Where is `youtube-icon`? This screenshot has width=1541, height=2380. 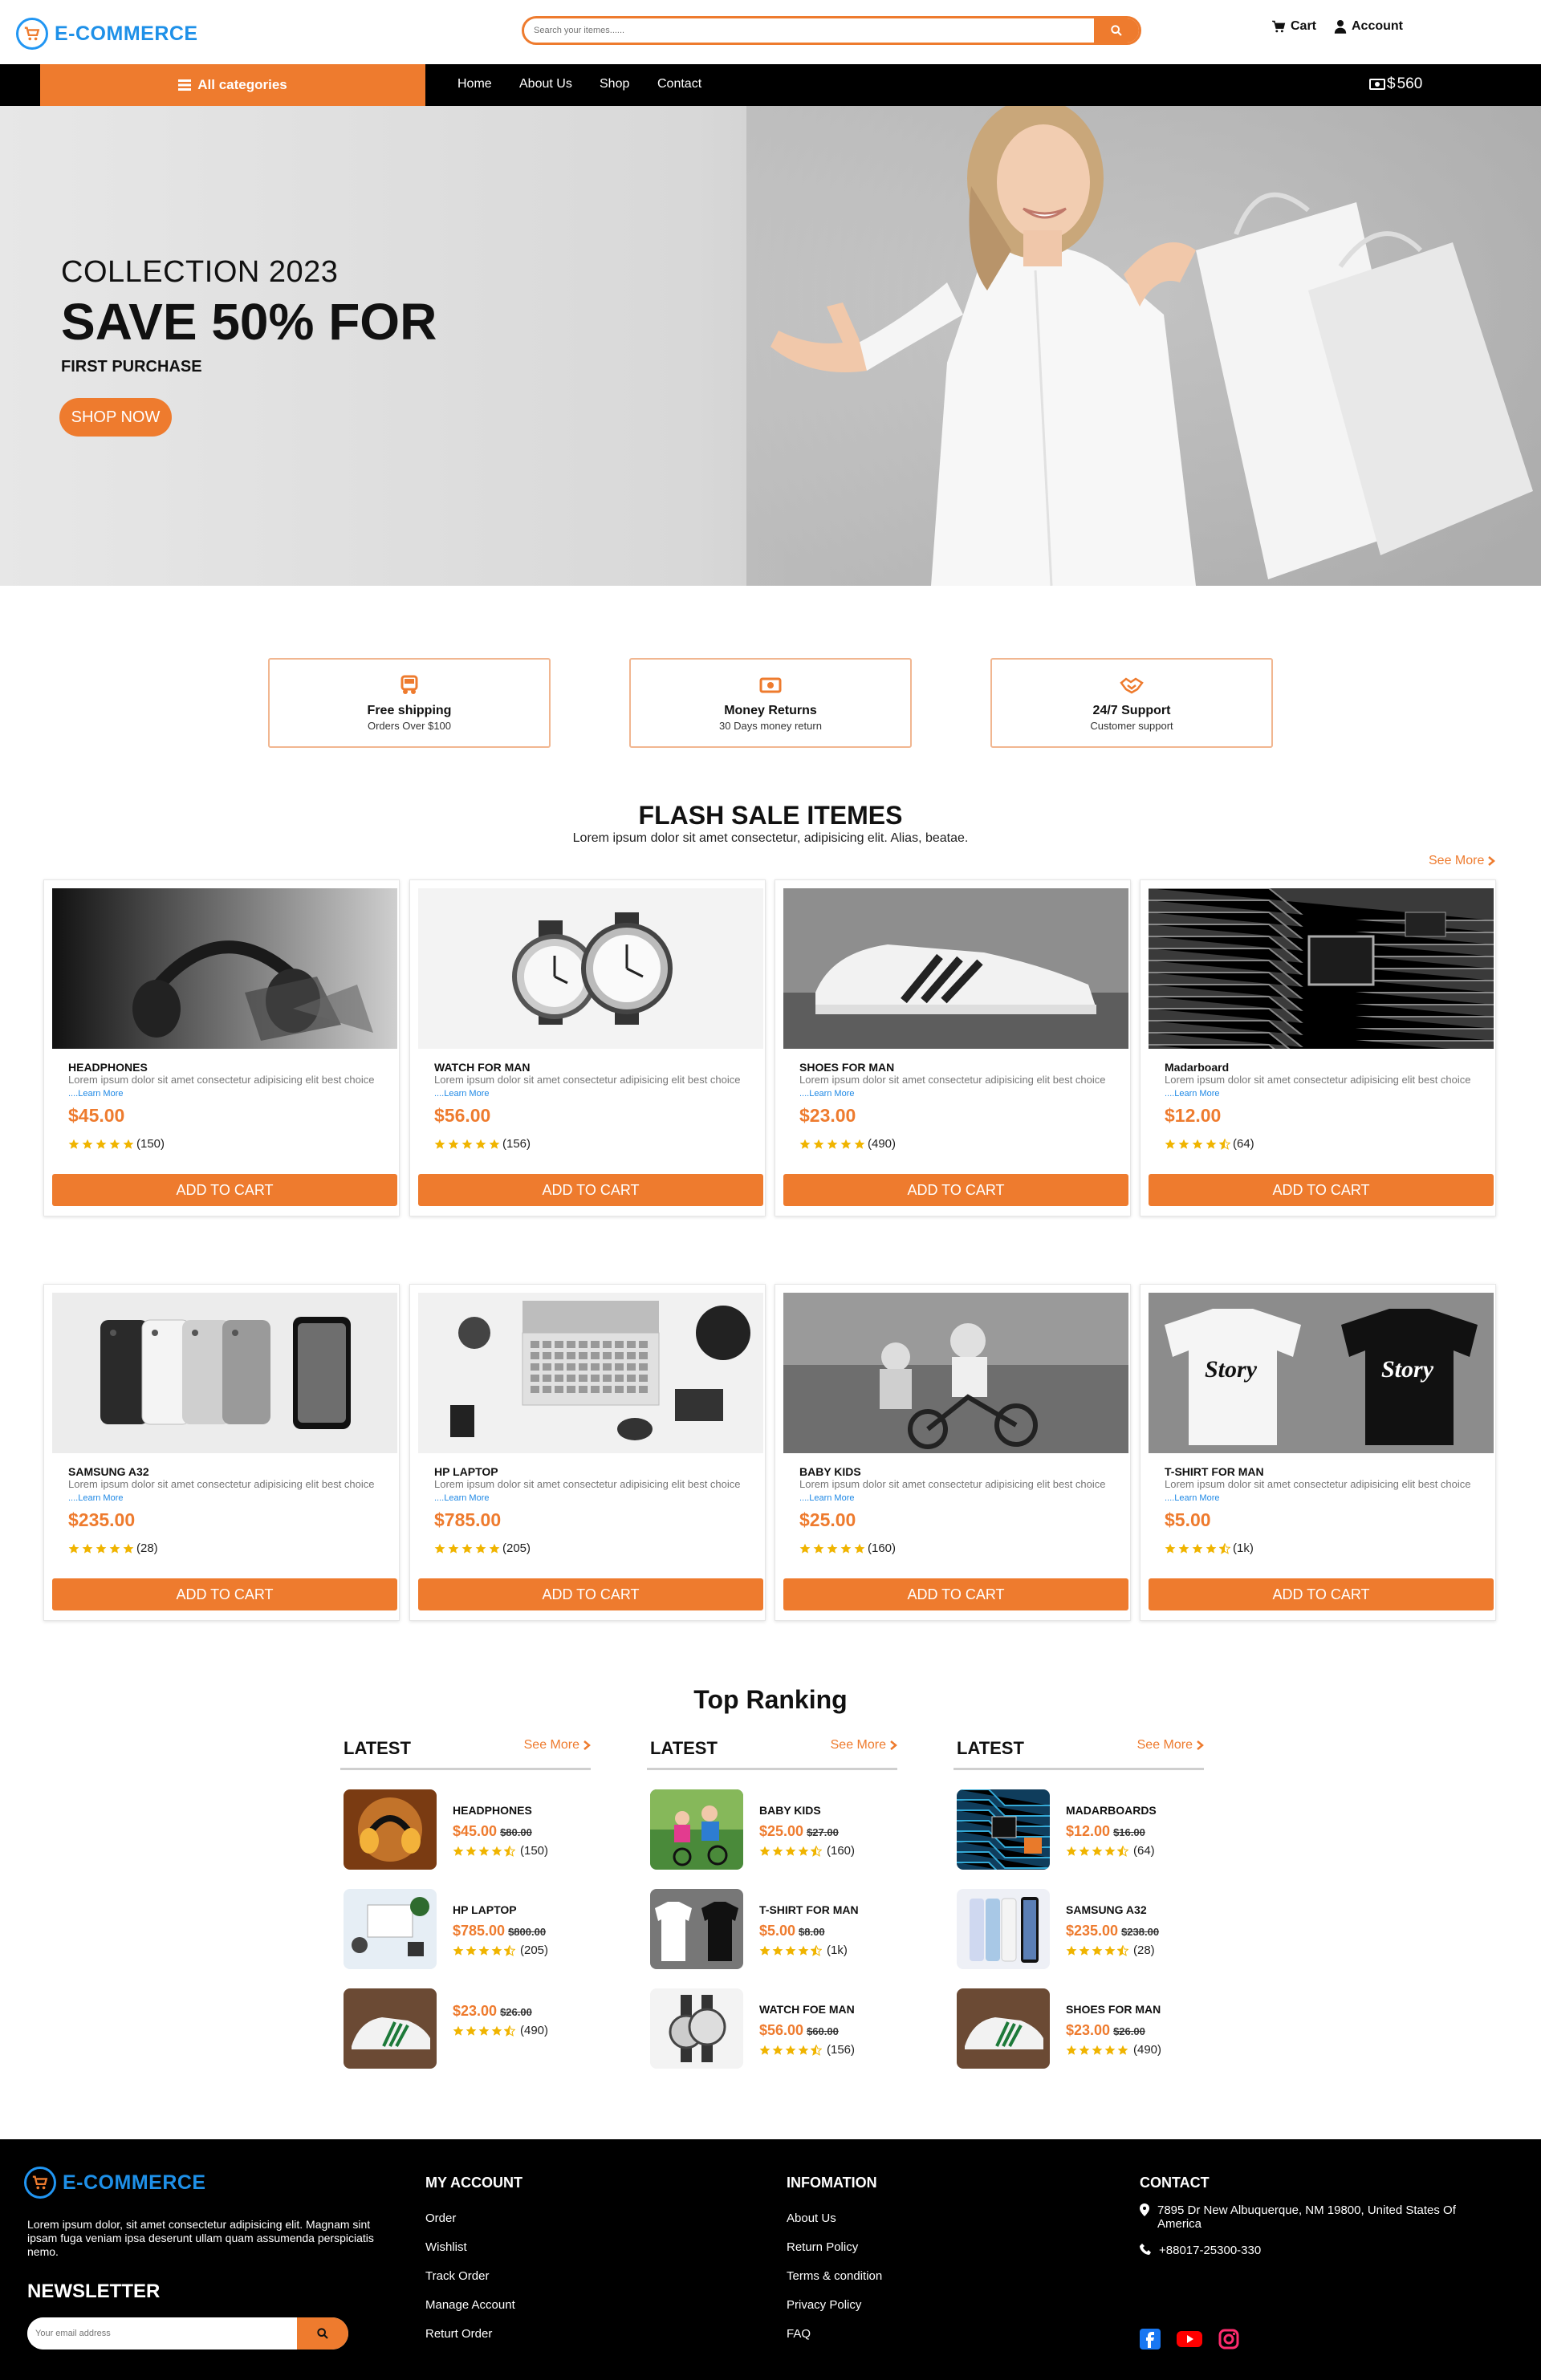 youtube-icon is located at coordinates (1189, 2339).